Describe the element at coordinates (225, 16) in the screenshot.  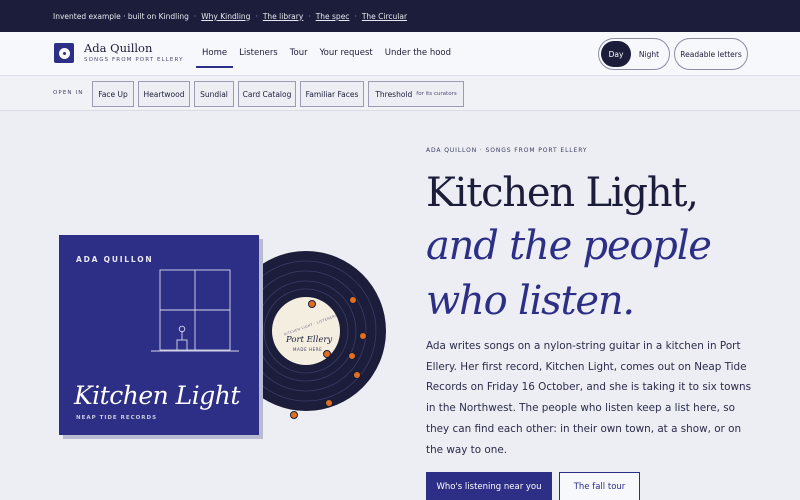
I see `why-kindling-link: Why Kindling` at that location.